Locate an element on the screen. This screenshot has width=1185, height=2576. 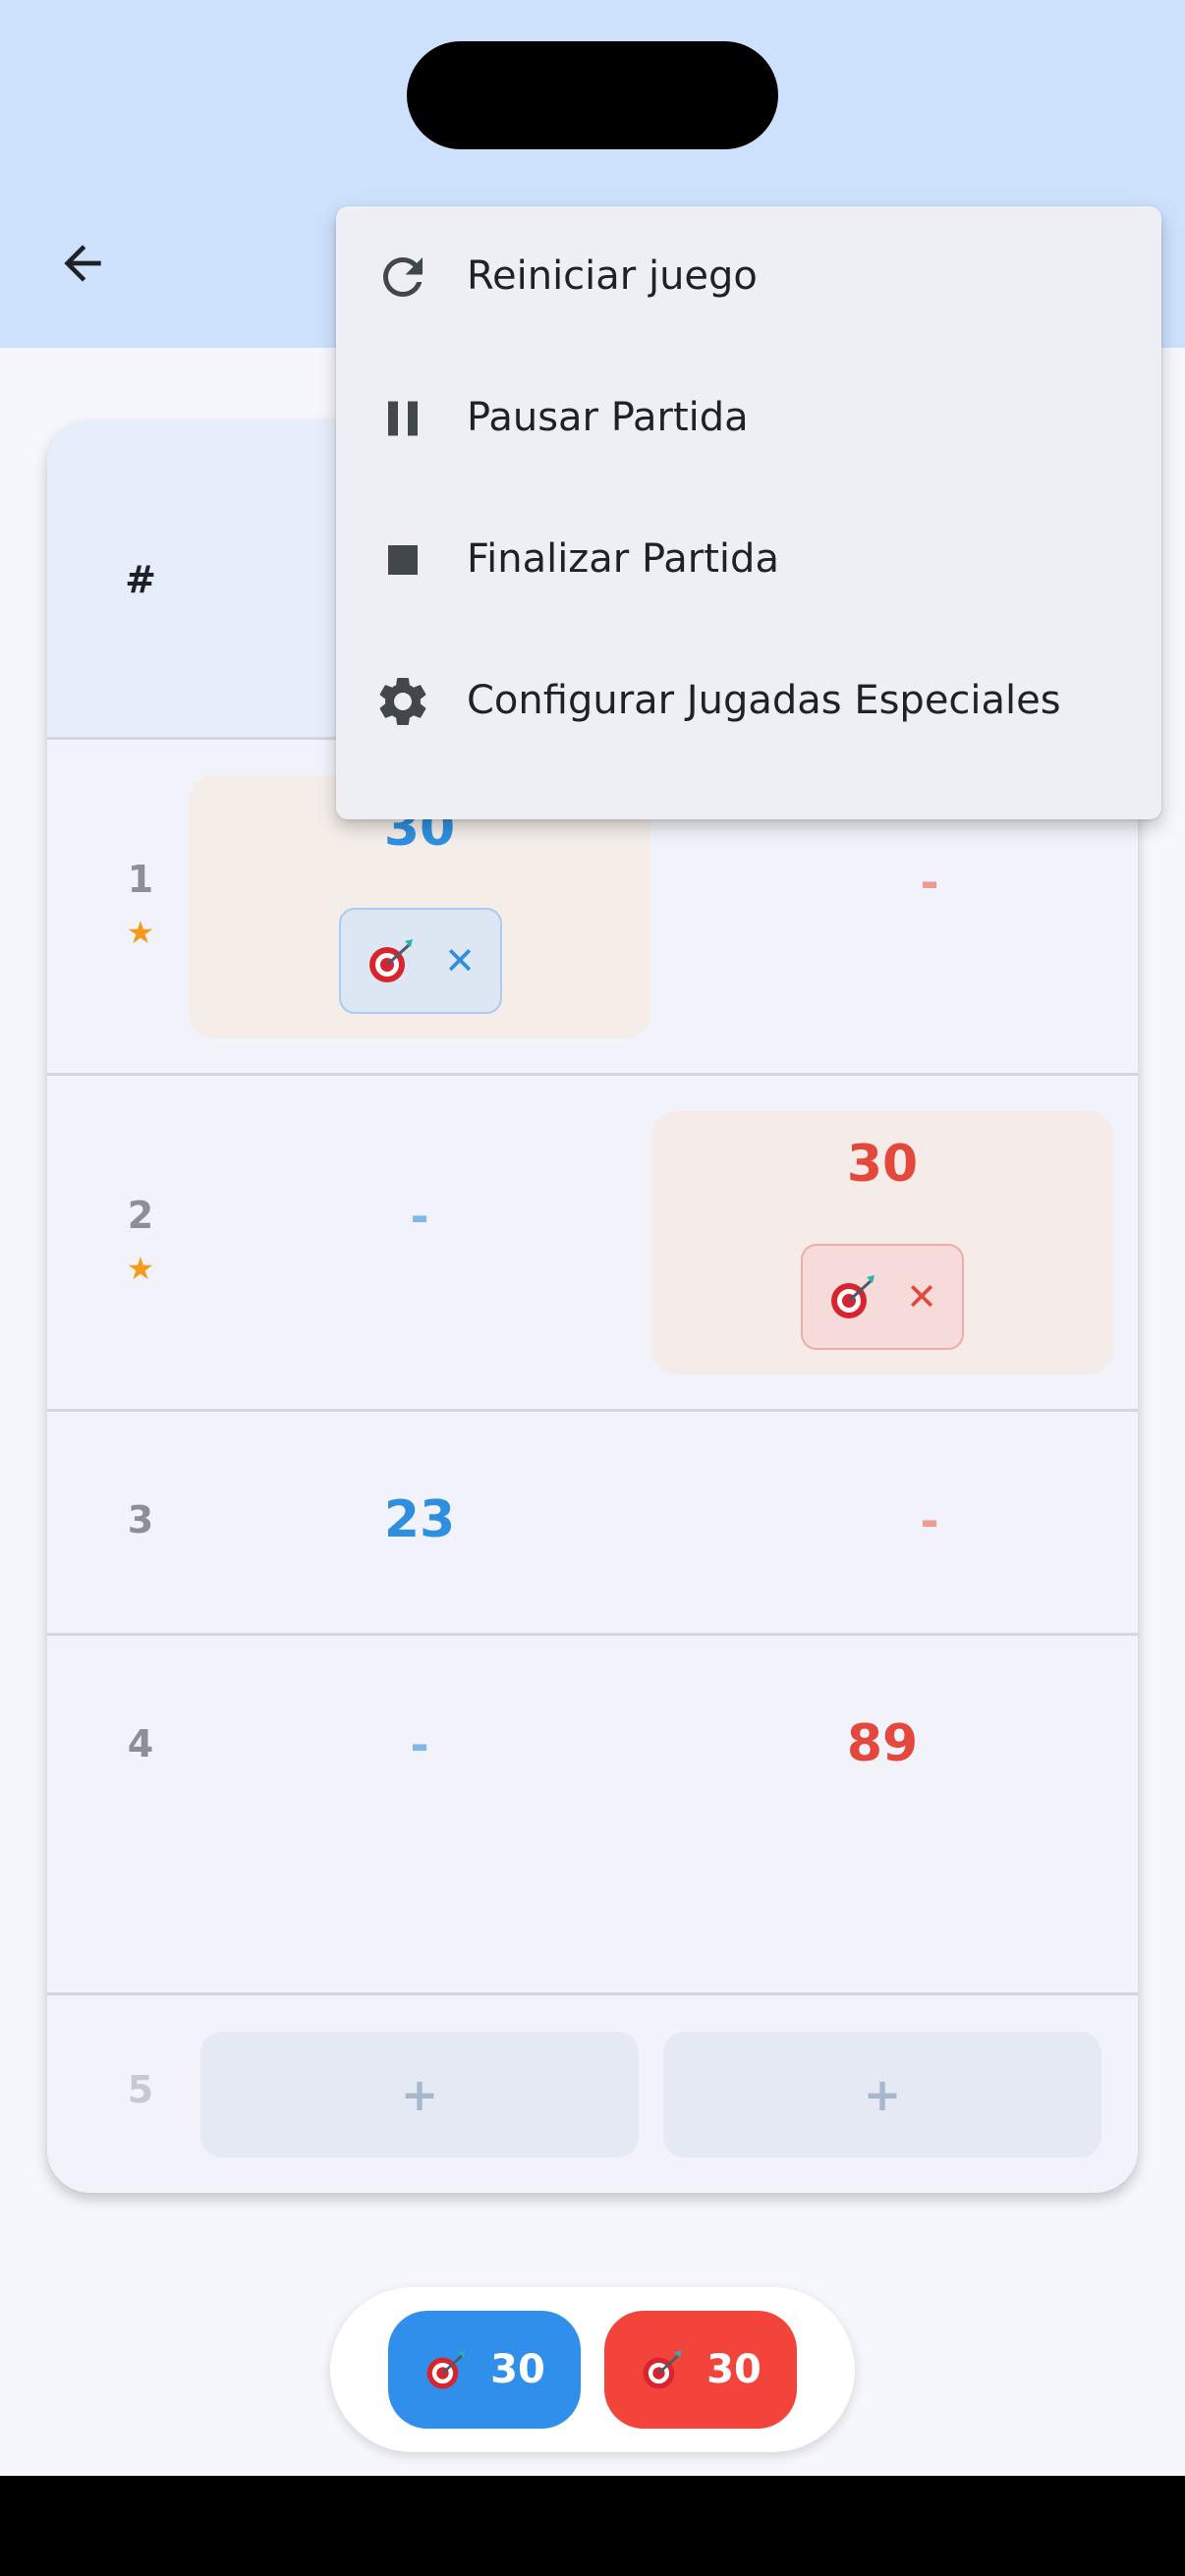
menu-item-pause: Pausar Partida is located at coordinates (749, 418).